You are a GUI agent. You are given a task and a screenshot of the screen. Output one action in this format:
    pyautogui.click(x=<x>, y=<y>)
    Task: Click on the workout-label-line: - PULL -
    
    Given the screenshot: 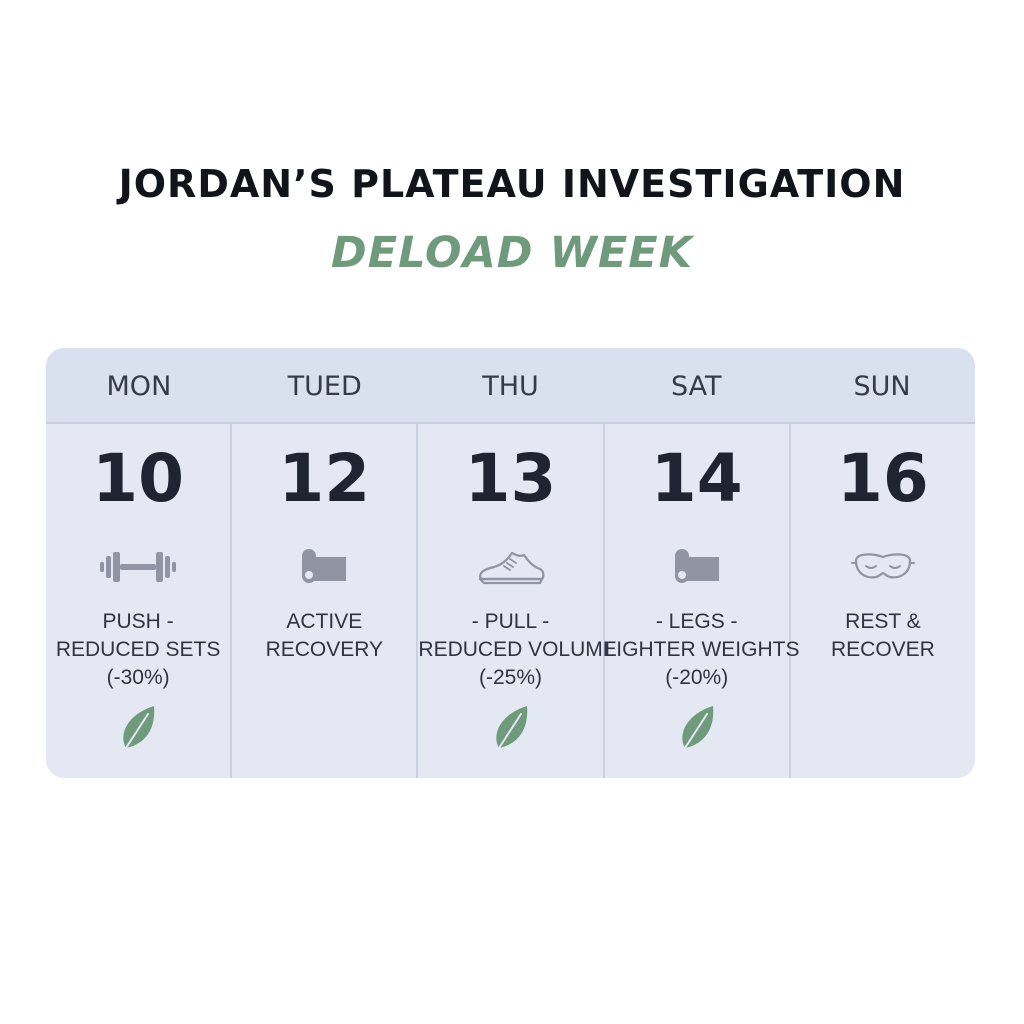 What is the action you would take?
    pyautogui.click(x=510, y=621)
    